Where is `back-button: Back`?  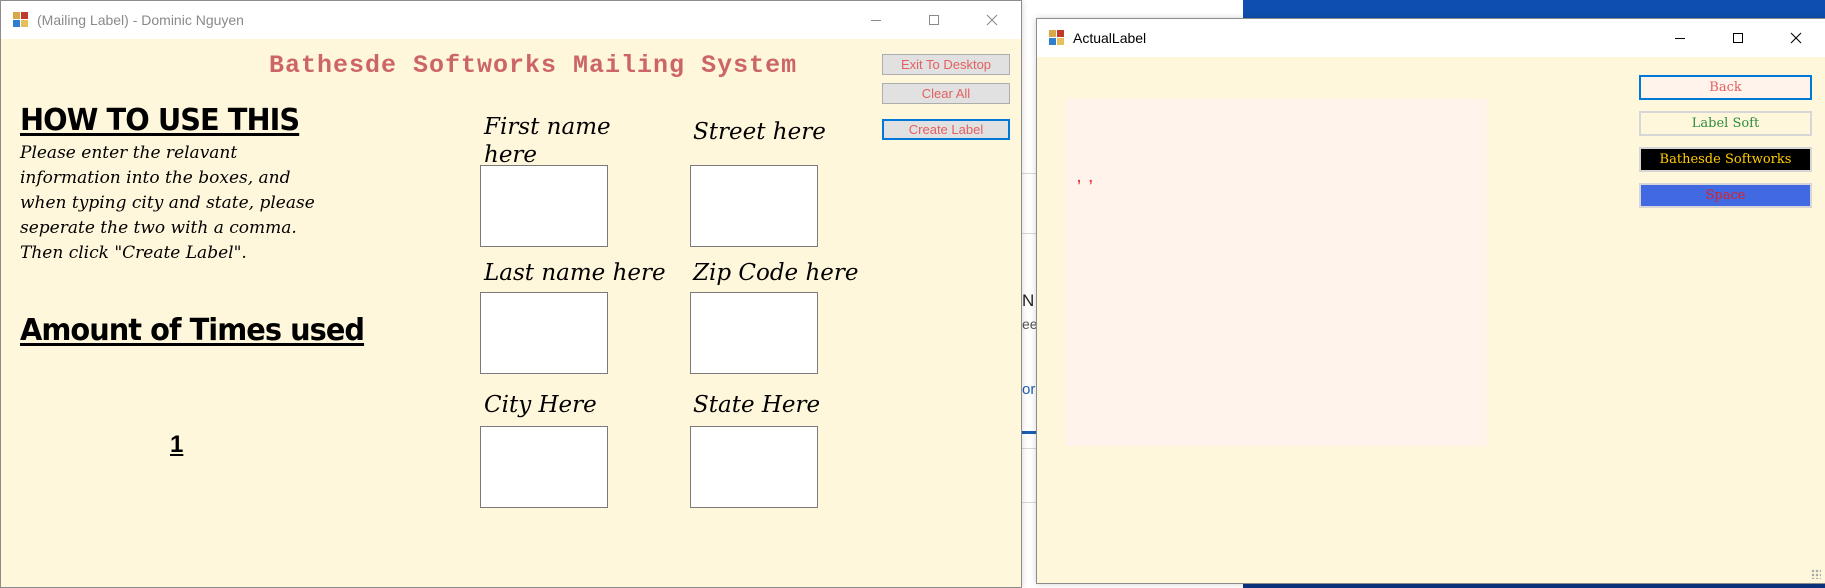
back-button: Back is located at coordinates (1725, 87).